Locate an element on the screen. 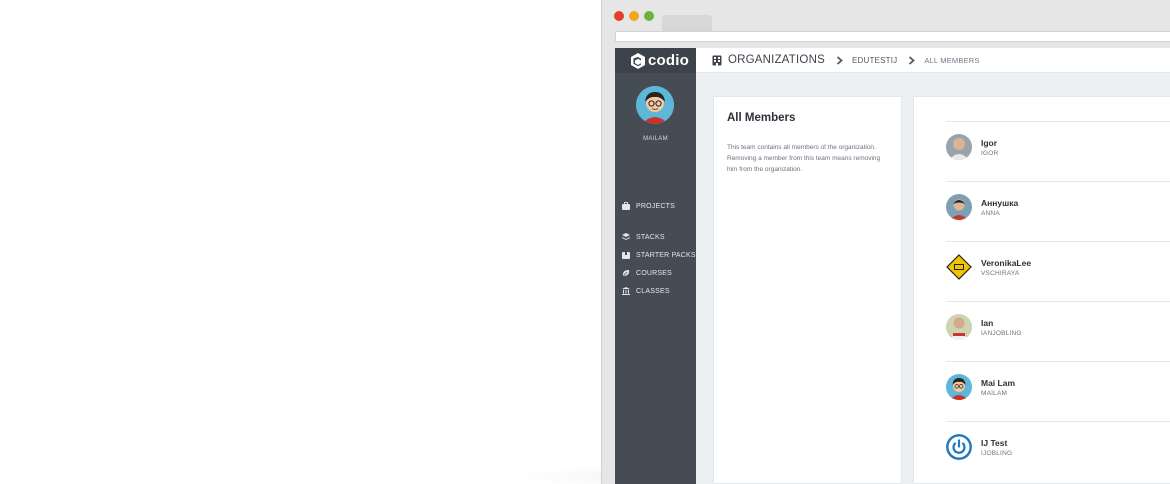  member-name: Mai Lam is located at coordinates (998, 383).